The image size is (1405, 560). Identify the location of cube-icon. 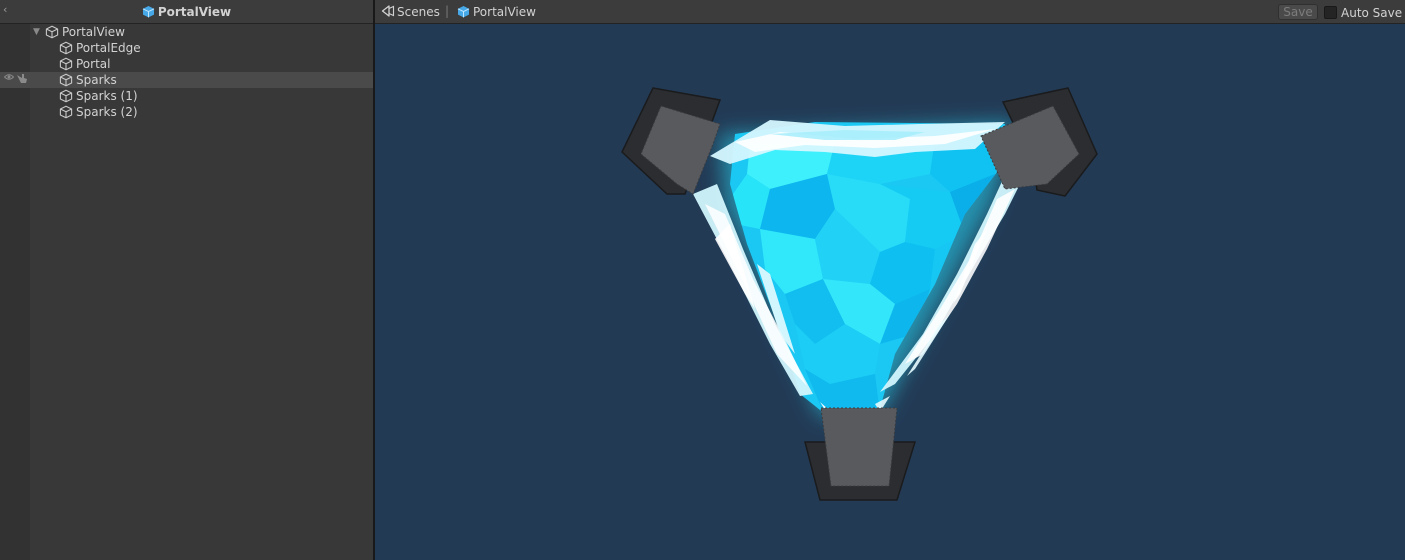
(66, 114).